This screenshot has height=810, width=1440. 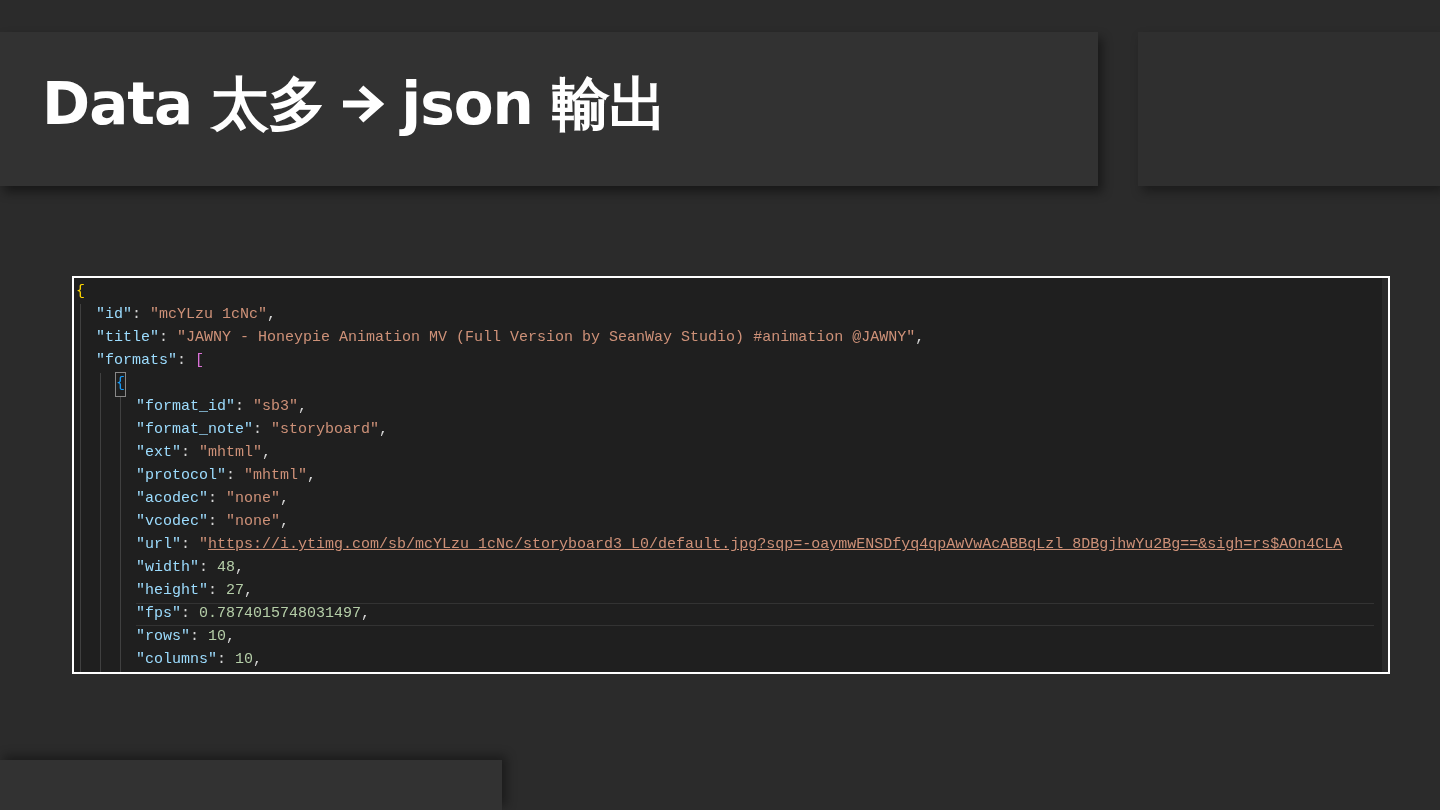 What do you see at coordinates (200, 361) in the screenshot?
I see `bracket: [` at bounding box center [200, 361].